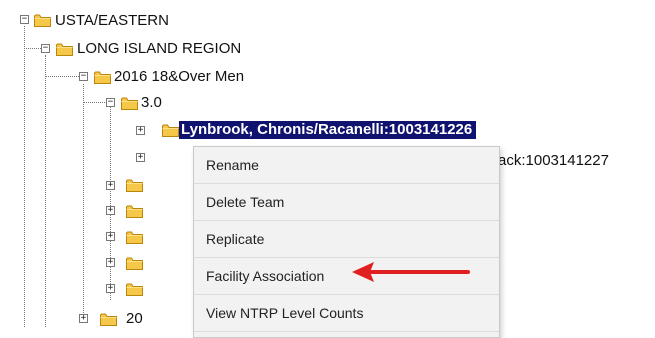 This screenshot has height=338, width=655. What do you see at coordinates (411, 272) in the screenshot?
I see `red-arrow-icon` at bounding box center [411, 272].